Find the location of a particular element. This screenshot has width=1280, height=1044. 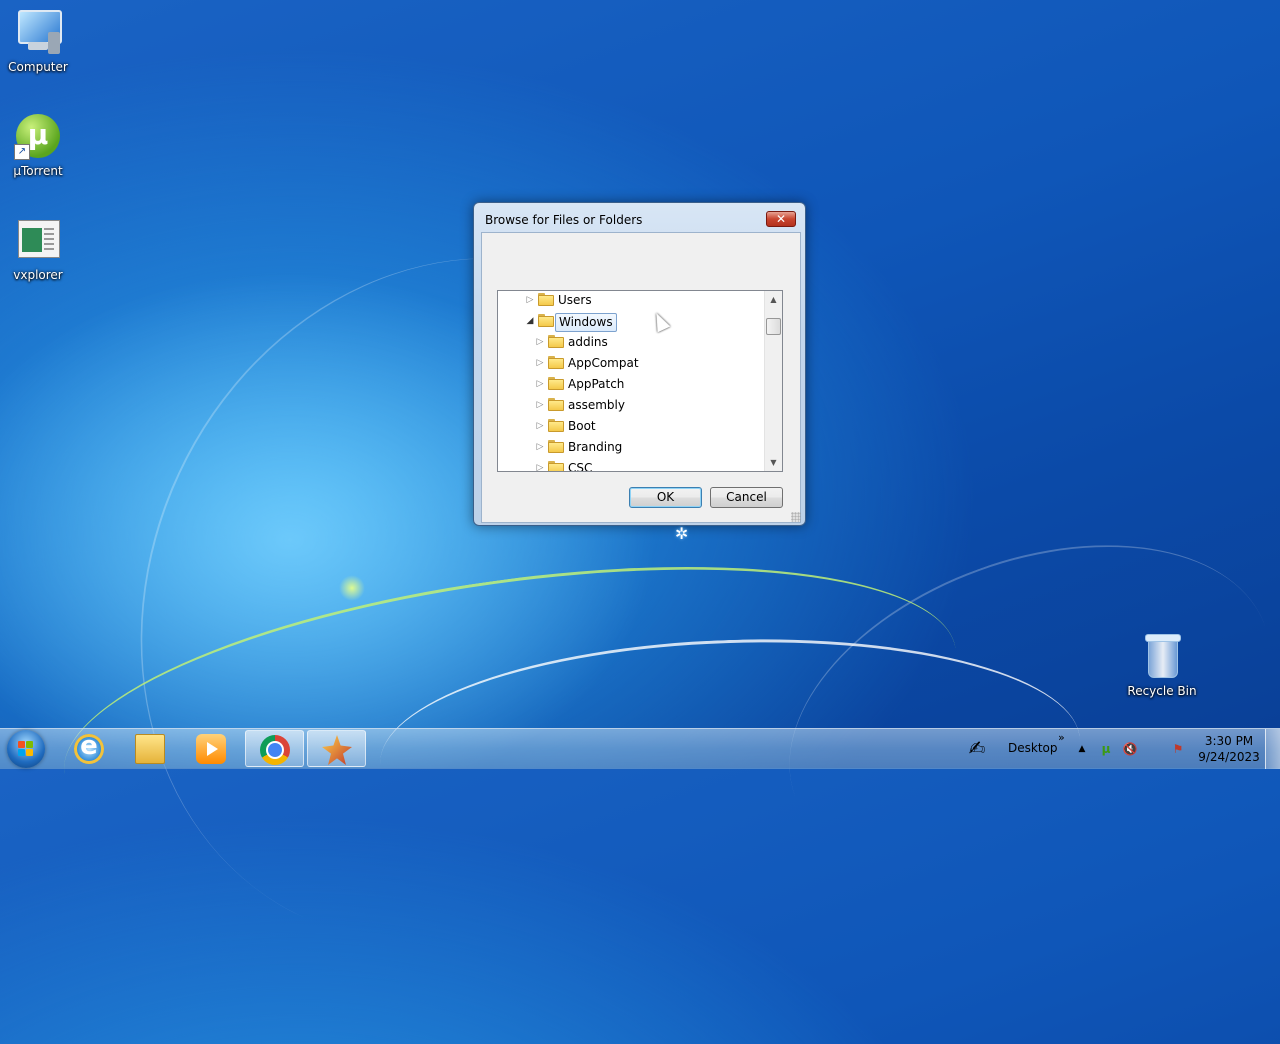

desktop-icon-label: vxplorer is located at coordinates (38, 275).